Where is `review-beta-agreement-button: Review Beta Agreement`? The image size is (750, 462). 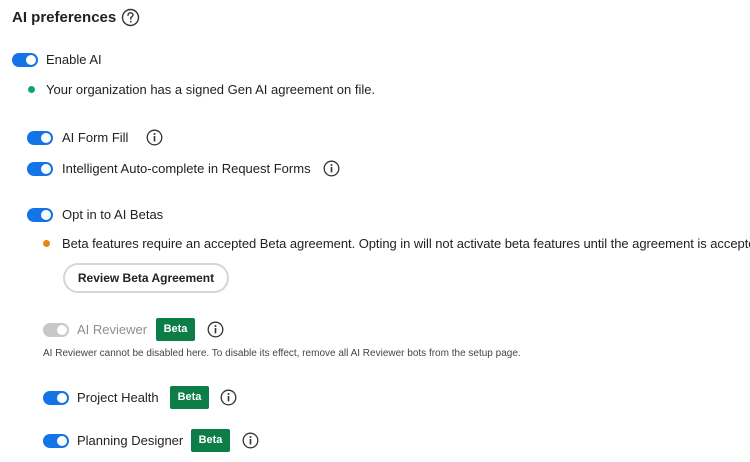 review-beta-agreement-button: Review Beta Agreement is located at coordinates (146, 278).